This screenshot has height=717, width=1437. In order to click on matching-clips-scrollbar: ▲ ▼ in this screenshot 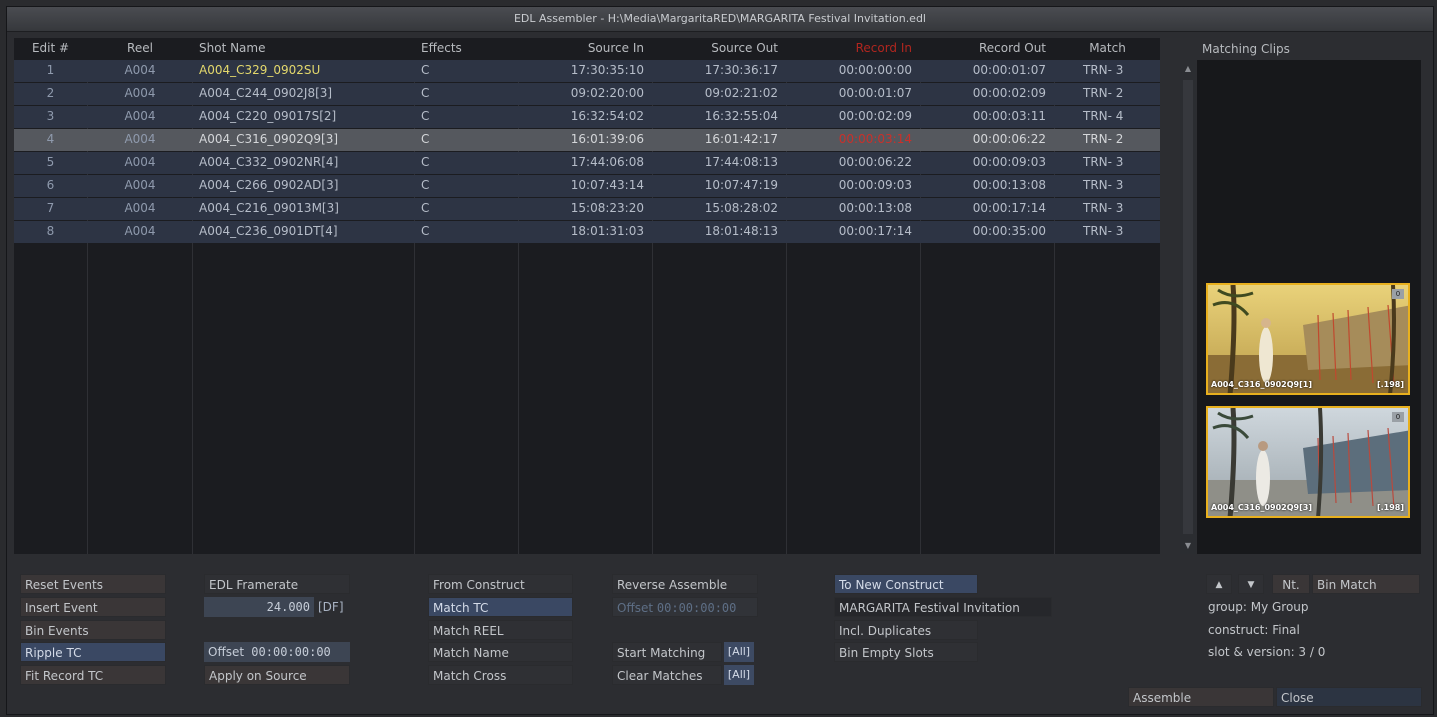, I will do `click(1188, 307)`.